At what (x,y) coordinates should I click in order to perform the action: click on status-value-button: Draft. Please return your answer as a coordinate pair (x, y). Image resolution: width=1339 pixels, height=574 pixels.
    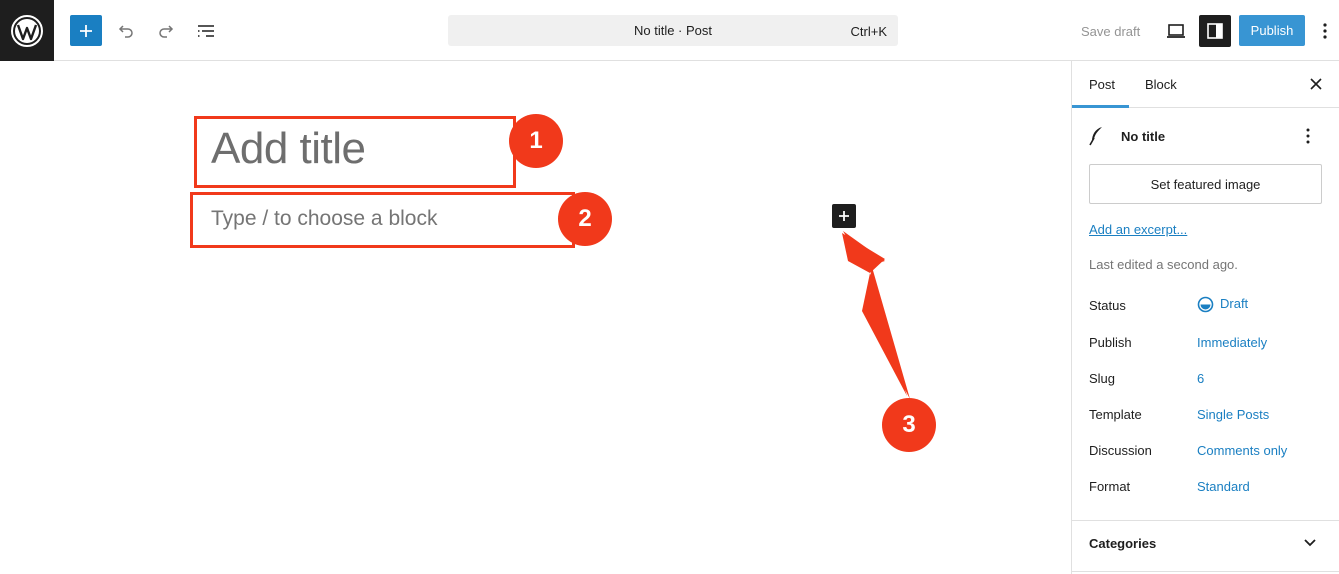
    Looking at the image, I should click on (1222, 304).